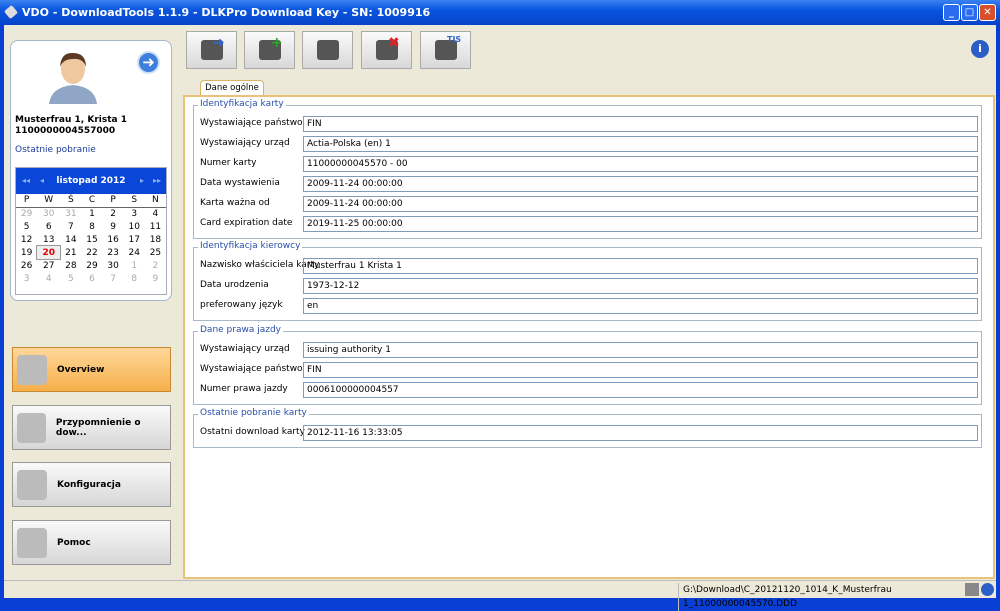 The height and width of the screenshot is (611, 1000). I want to click on app-icon, so click(11, 12).